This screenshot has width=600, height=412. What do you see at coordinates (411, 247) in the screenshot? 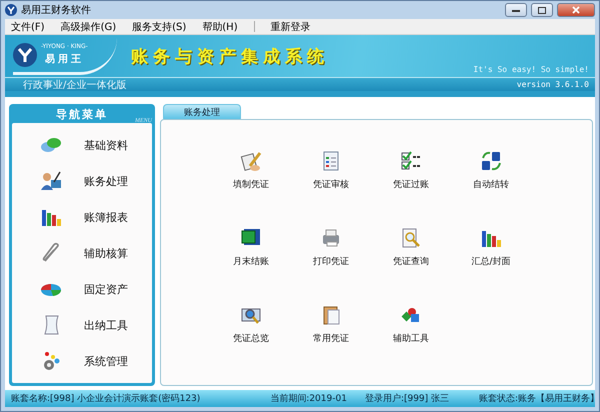
I see `function-button: 凭证查询` at bounding box center [411, 247].